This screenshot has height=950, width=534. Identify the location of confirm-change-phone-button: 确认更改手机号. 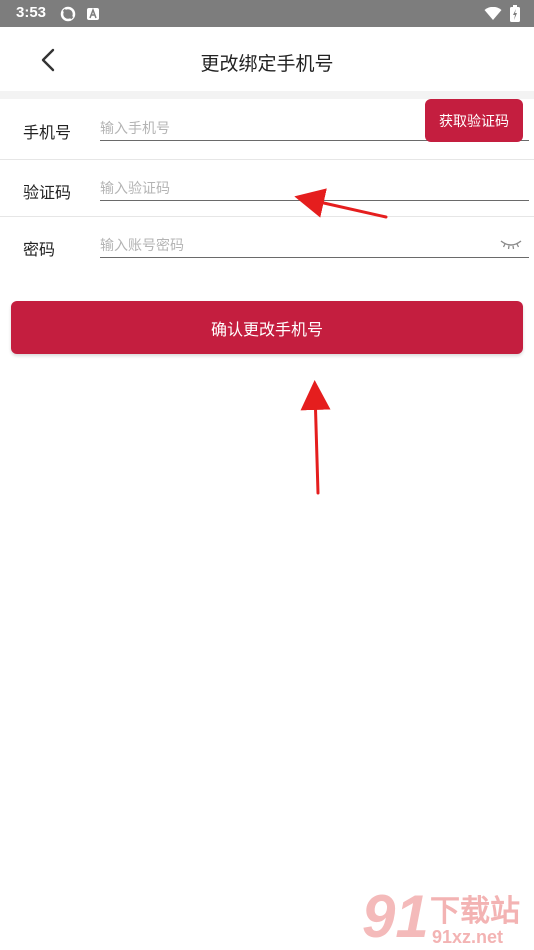
(267, 327).